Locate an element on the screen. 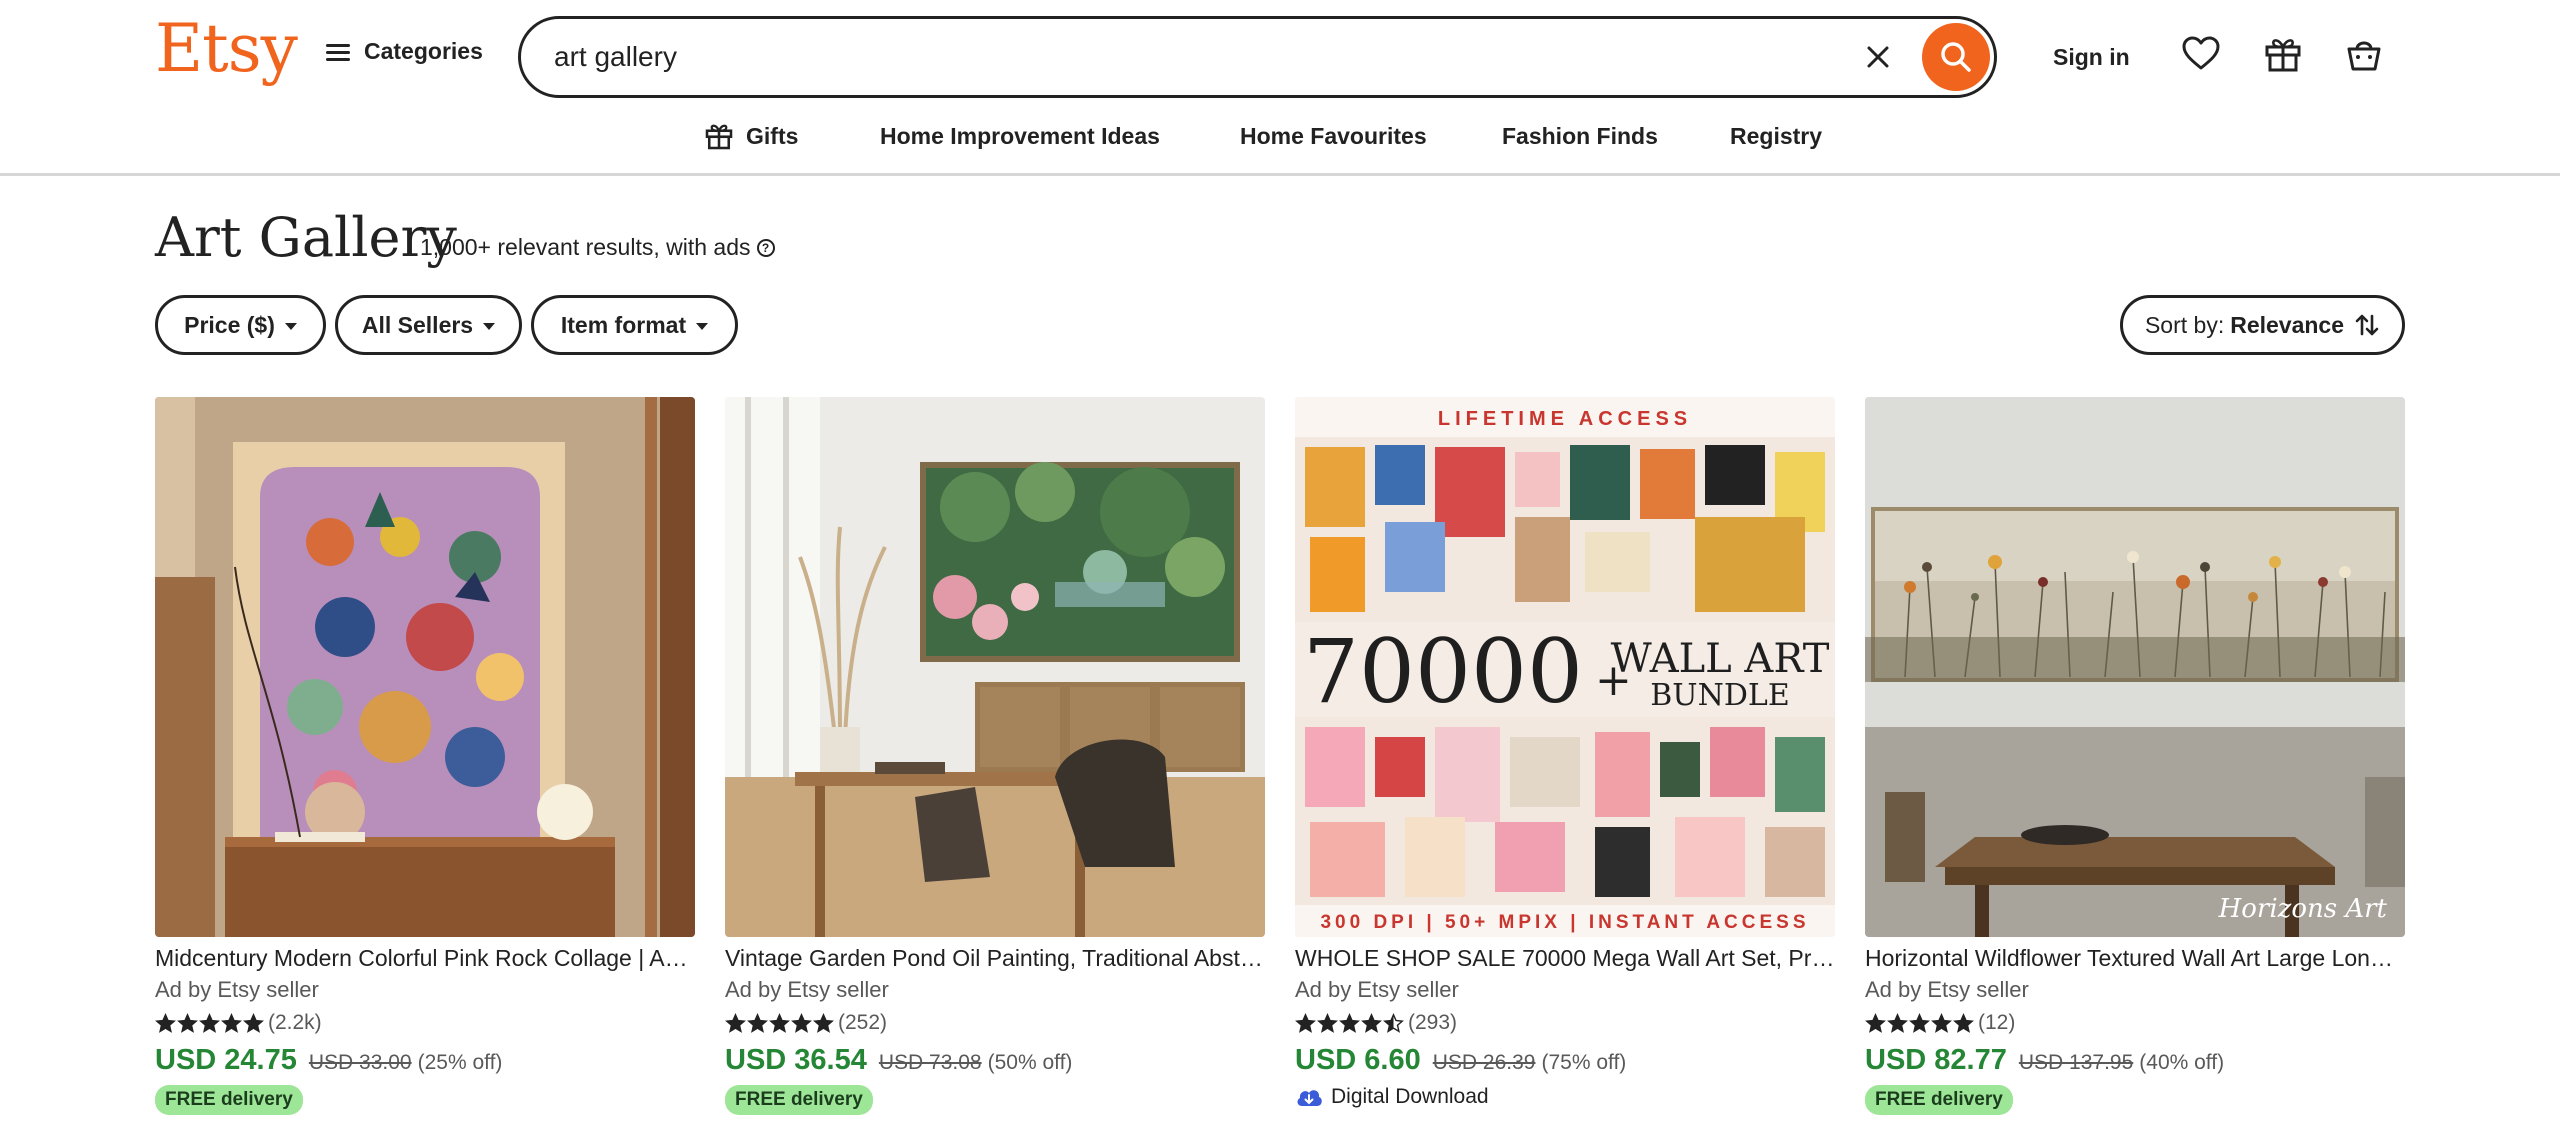 This screenshot has width=2560, height=1141. cart-button is located at coordinates (2364, 54).